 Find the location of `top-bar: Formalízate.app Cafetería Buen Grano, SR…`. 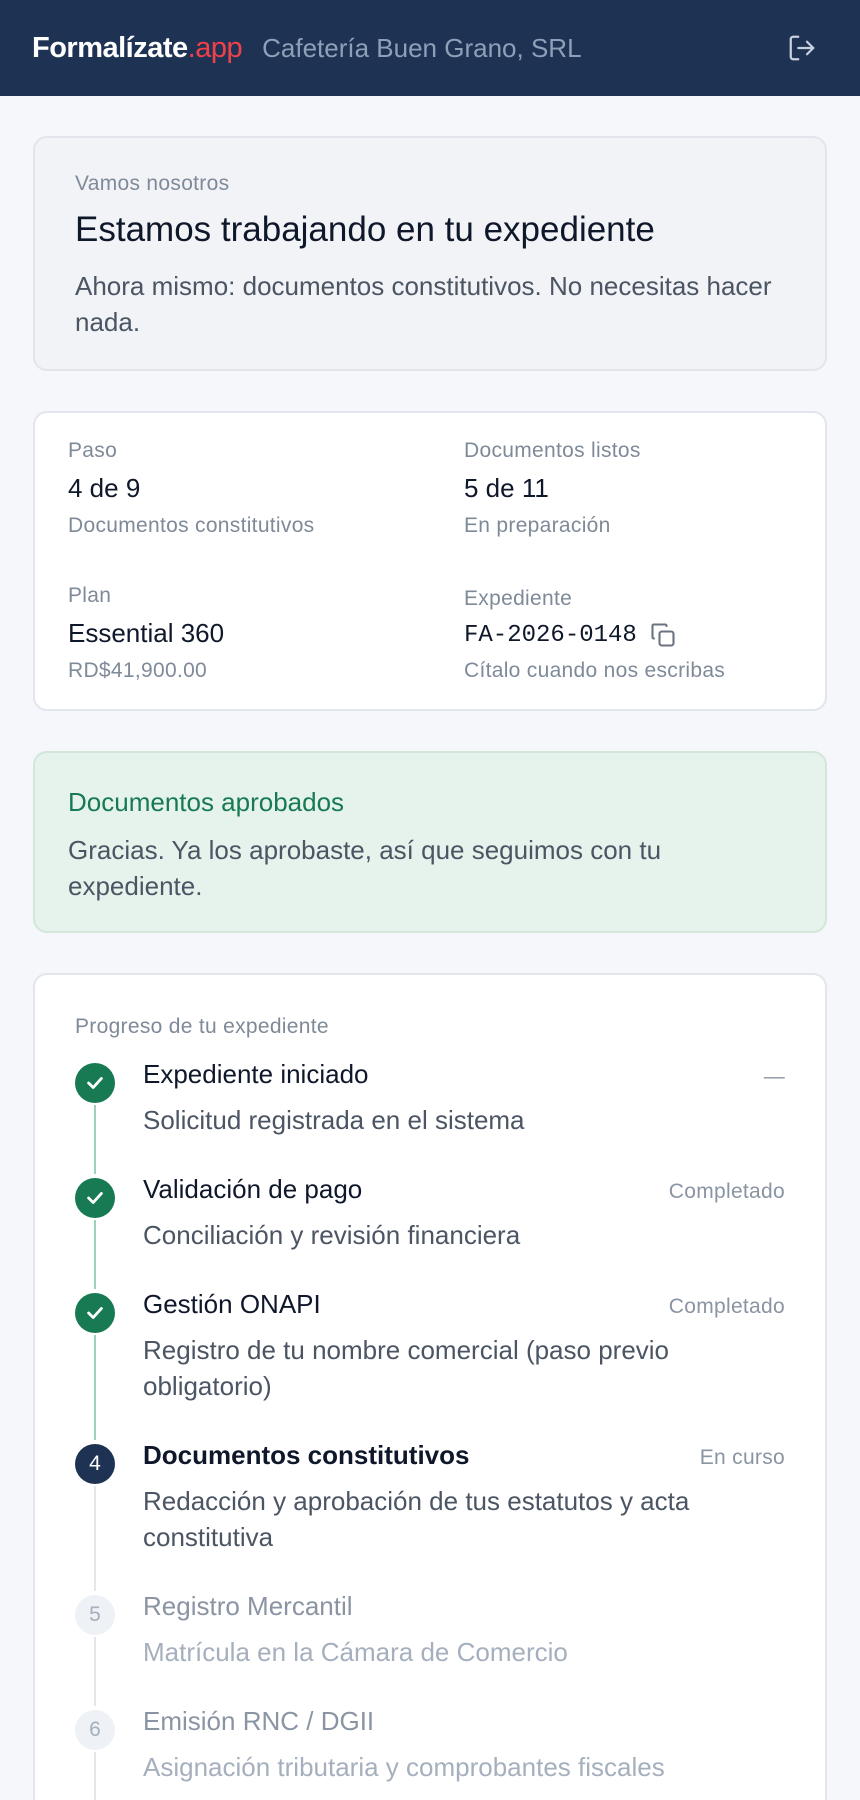

top-bar: Formalízate.app Cafetería Buen Grano, SR… is located at coordinates (430, 48).